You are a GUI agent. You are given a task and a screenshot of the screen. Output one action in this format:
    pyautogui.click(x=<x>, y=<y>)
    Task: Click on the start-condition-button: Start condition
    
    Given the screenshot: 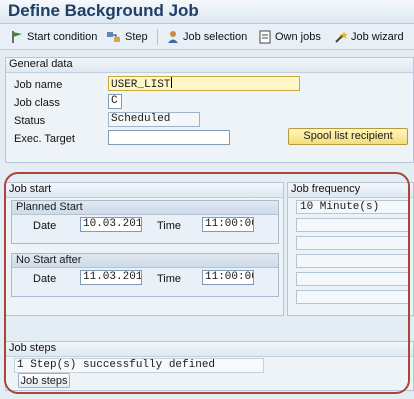 What is the action you would take?
    pyautogui.click(x=53, y=37)
    